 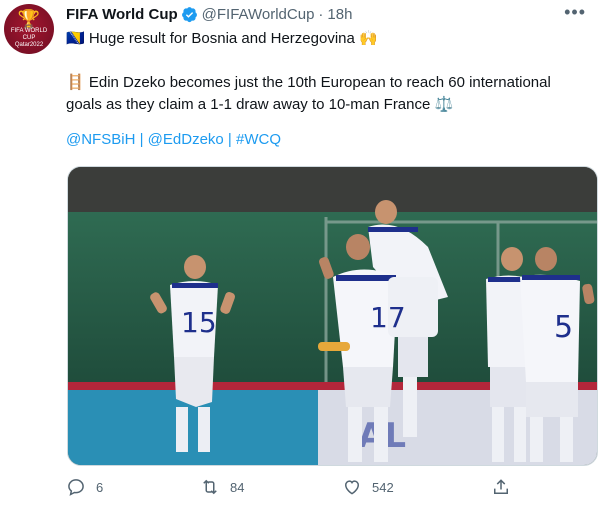 I want to click on more-options-icon: •••, so click(x=575, y=12).